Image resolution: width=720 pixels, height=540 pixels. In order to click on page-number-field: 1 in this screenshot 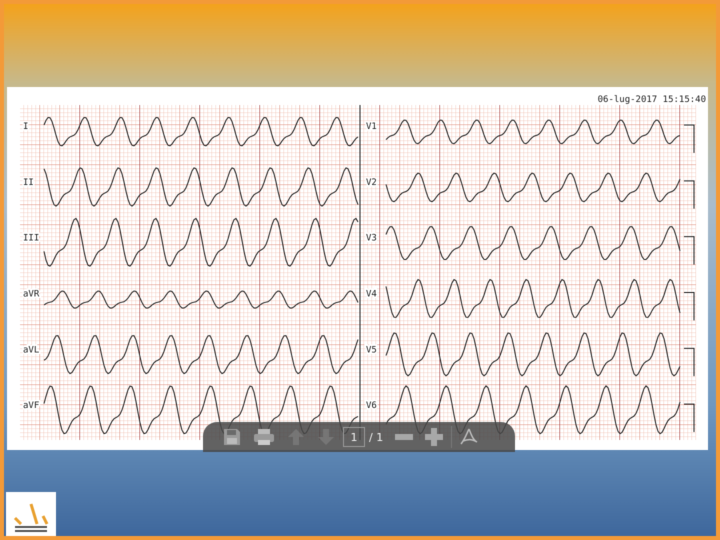, I will do `click(354, 437)`.